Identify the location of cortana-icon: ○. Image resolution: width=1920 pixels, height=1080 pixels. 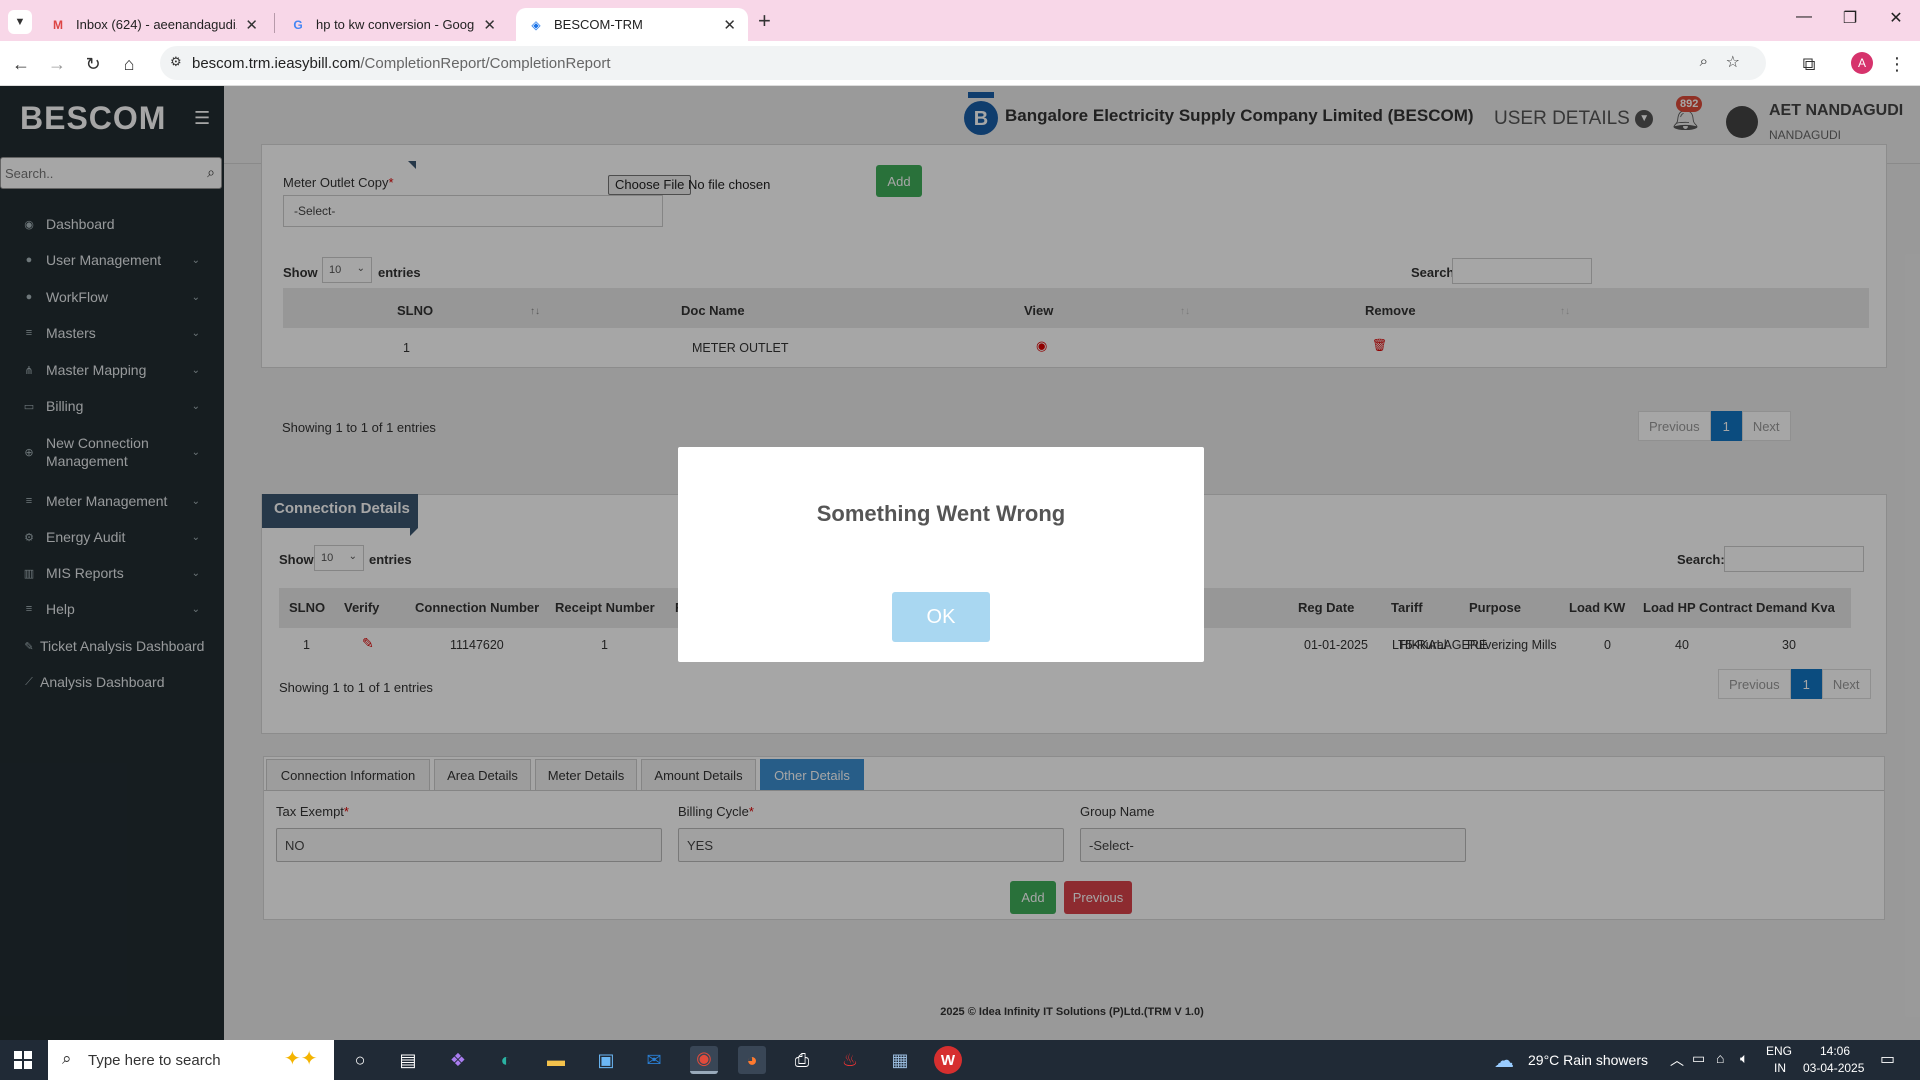
(360, 1060).